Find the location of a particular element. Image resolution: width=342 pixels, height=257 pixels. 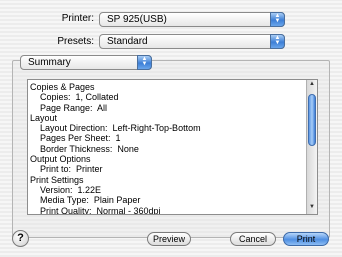

section-popup: Summary ▲ ▼ is located at coordinates (86, 62).